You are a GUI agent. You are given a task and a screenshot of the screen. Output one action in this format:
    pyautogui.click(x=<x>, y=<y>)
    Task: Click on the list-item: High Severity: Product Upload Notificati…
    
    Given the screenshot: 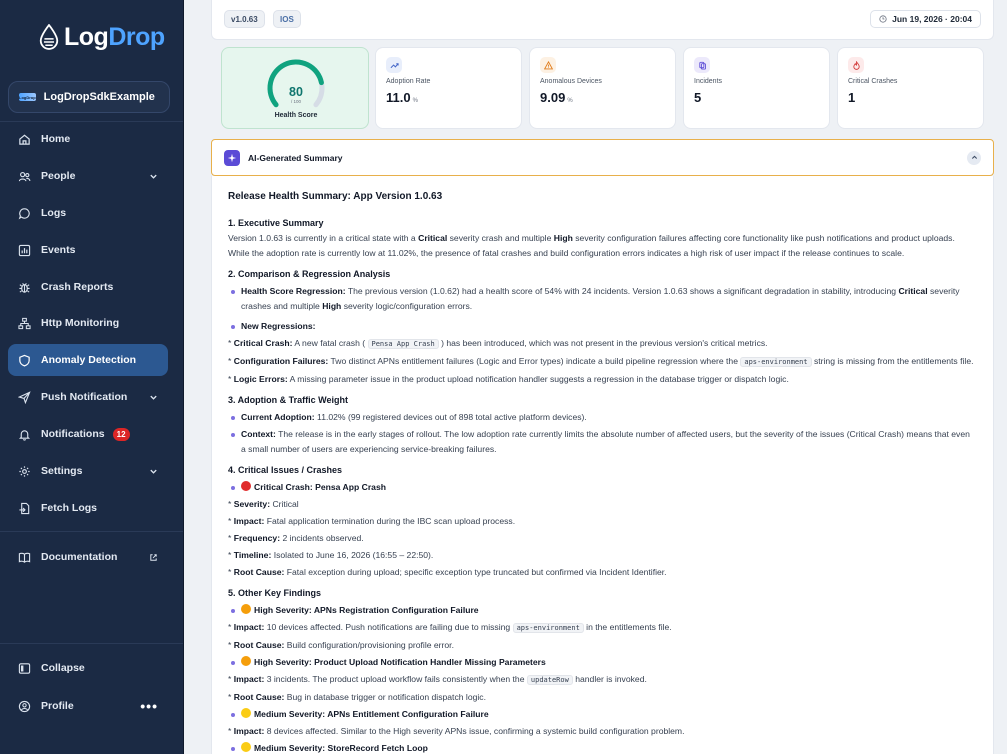 What is the action you would take?
    pyautogui.click(x=602, y=662)
    